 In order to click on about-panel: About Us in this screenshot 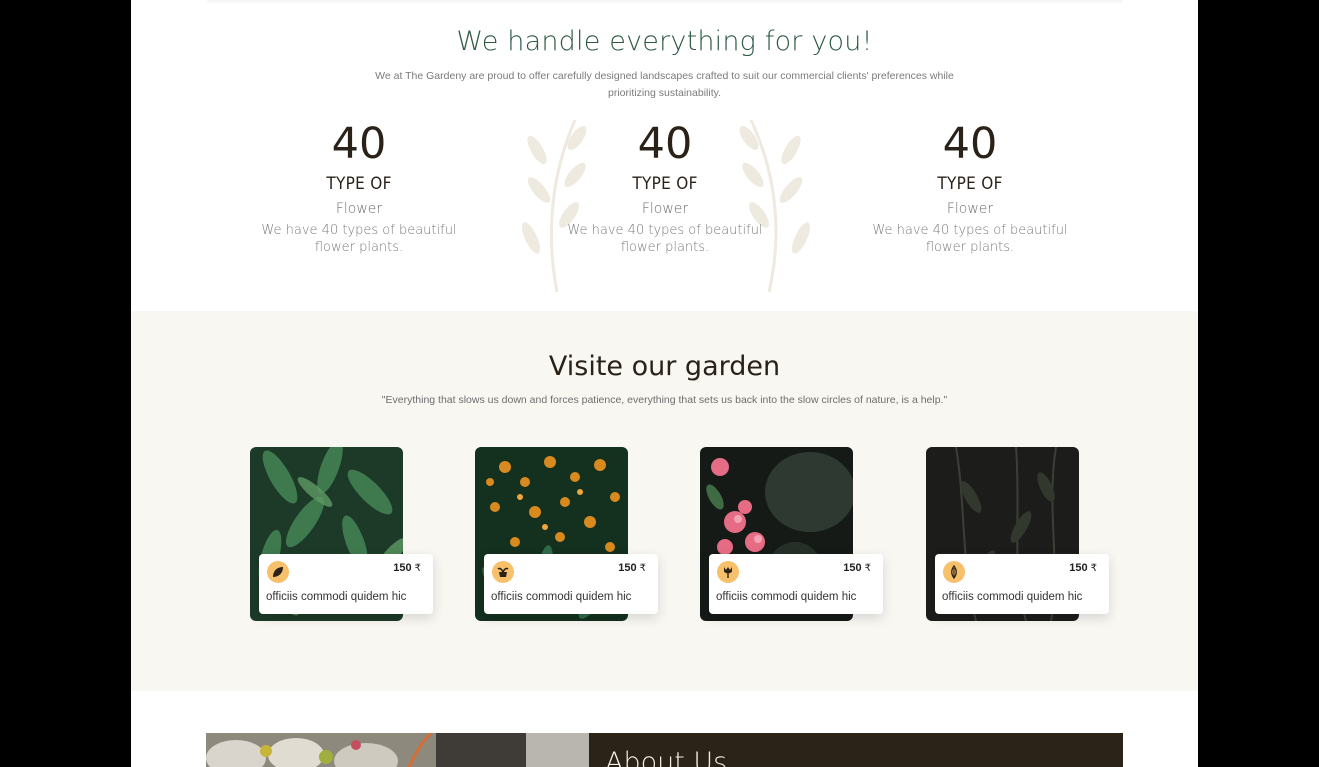, I will do `click(856, 750)`.